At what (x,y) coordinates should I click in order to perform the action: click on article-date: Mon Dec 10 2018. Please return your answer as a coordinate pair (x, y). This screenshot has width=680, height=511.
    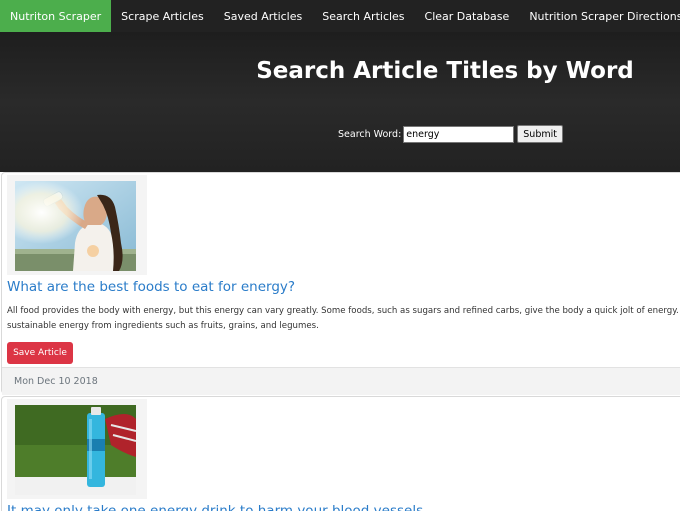
    Looking at the image, I should click on (56, 381).